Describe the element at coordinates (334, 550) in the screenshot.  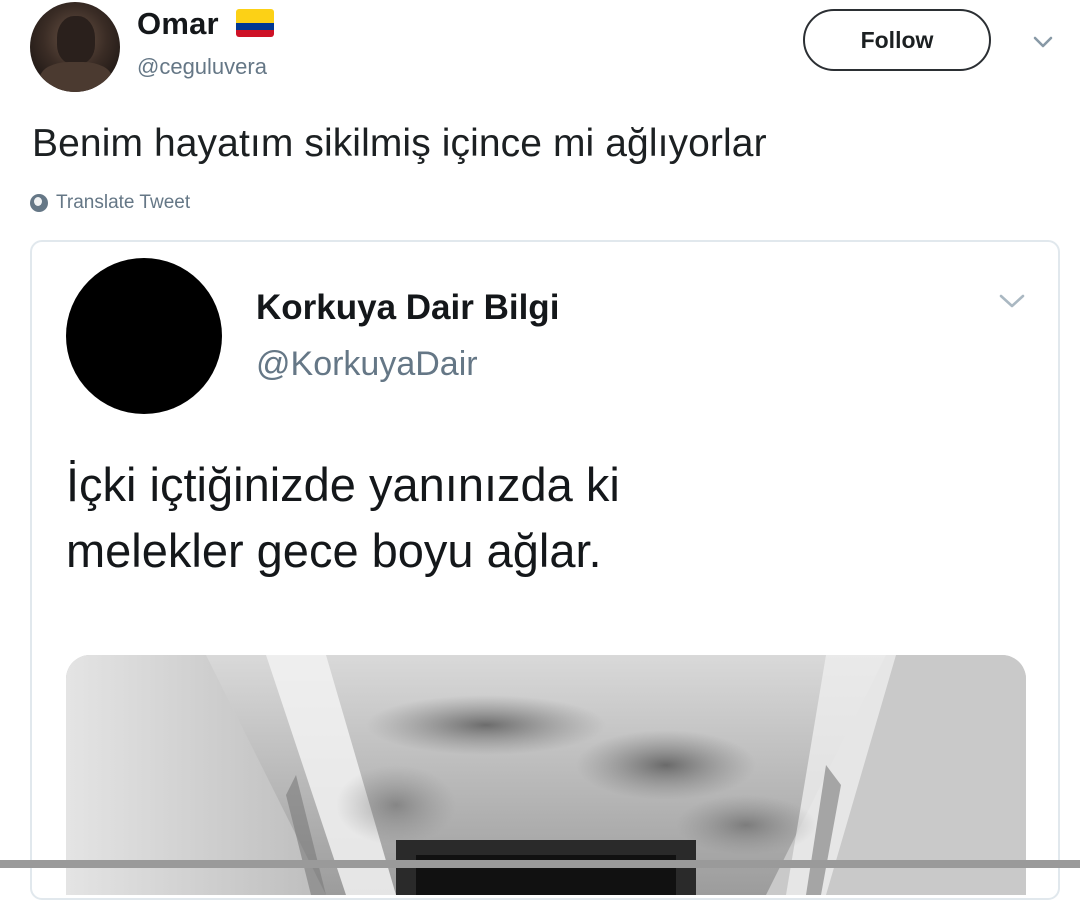
I see `quoted-text-line: melekler gece boyu ağlar.` at that location.